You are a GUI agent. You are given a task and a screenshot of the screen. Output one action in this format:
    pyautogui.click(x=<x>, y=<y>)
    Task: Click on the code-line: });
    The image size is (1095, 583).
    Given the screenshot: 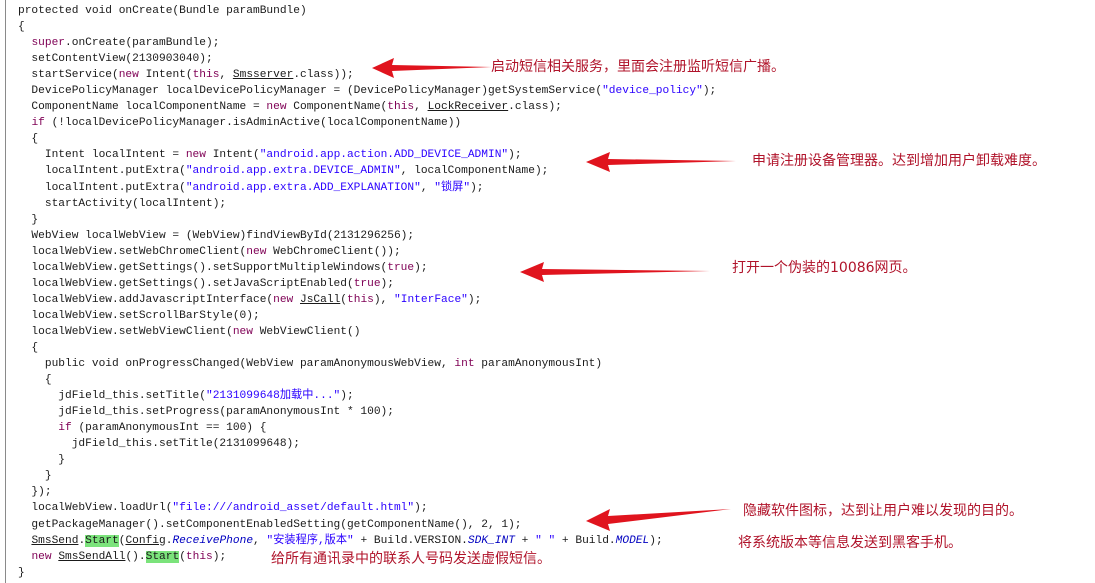 What is the action you would take?
    pyautogui.click(x=35, y=492)
    